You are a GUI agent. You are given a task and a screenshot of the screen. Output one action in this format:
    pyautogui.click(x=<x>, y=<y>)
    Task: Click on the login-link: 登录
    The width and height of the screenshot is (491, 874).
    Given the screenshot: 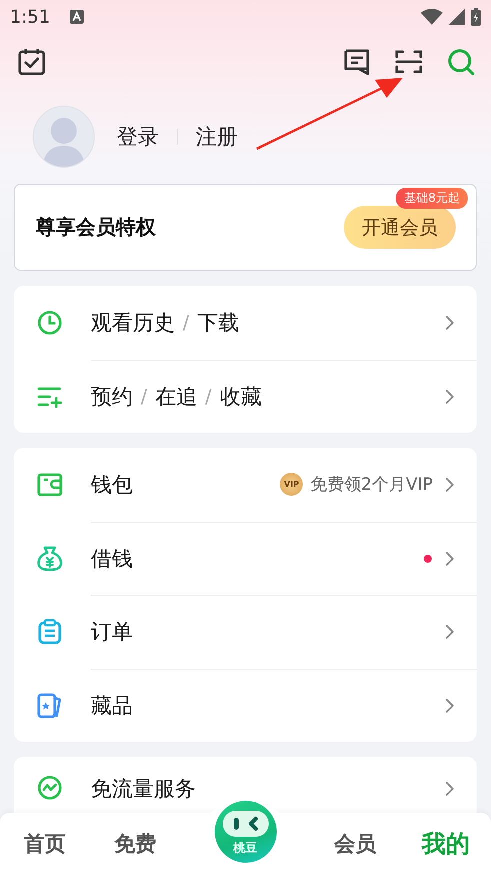 What is the action you would take?
    pyautogui.click(x=138, y=137)
    